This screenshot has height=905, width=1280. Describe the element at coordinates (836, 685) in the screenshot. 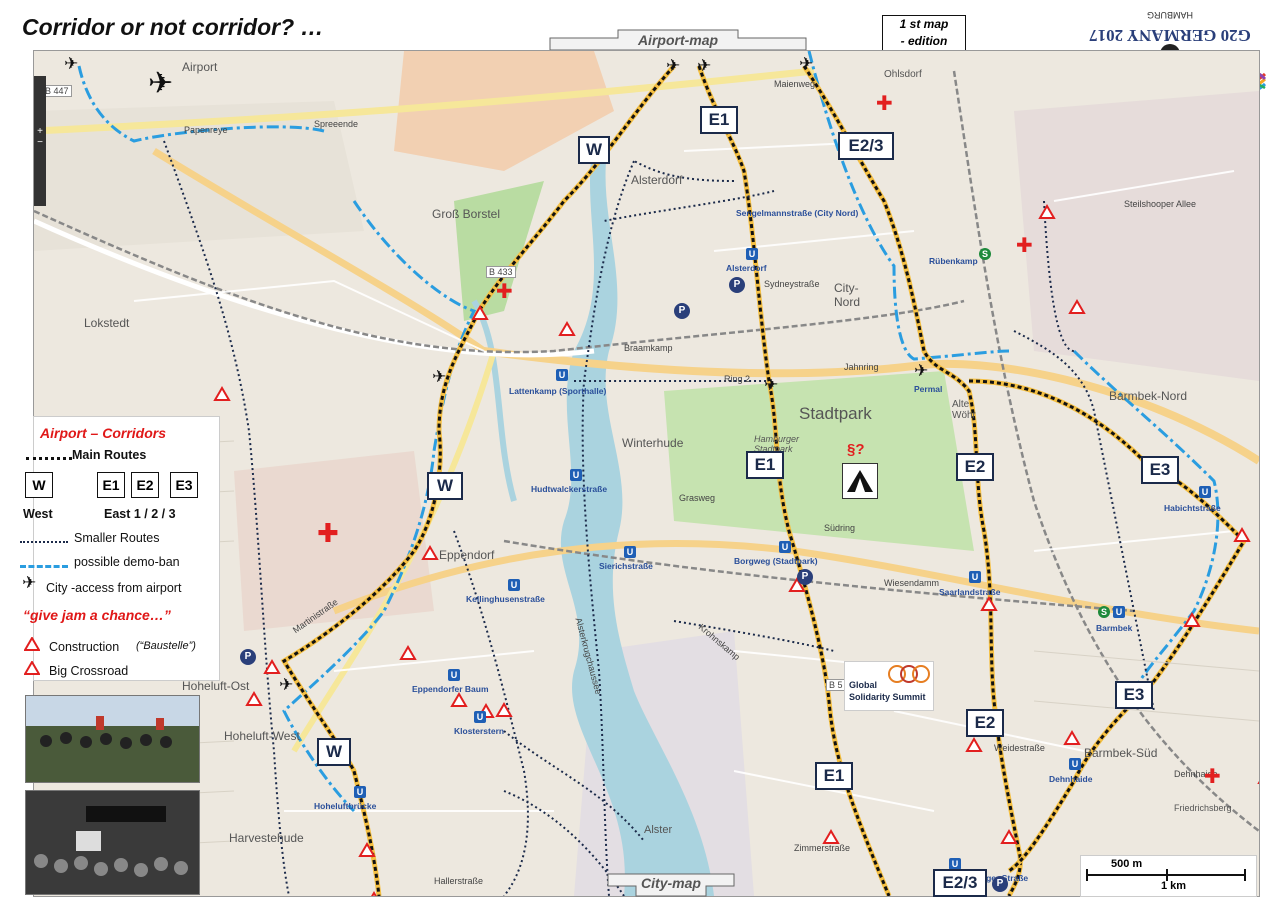

I see `street-b5: B 5` at that location.